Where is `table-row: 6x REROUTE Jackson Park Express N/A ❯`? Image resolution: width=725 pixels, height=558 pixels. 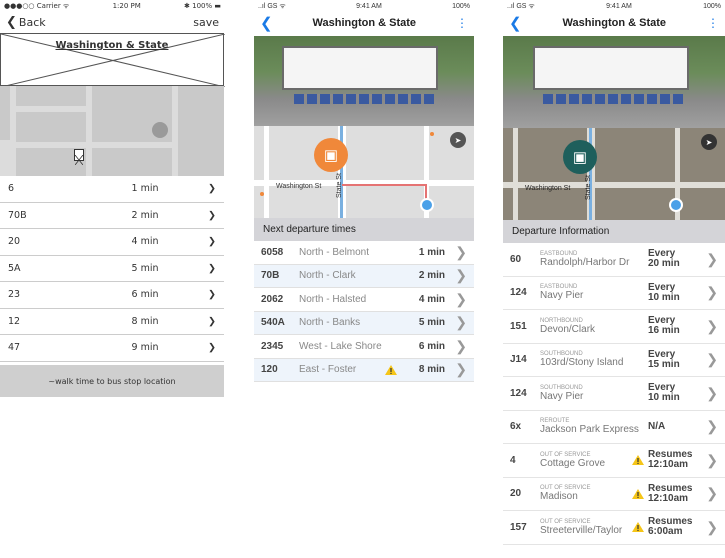 table-row: 6x REROUTE Jackson Park Express N/A ❯ is located at coordinates (614, 427).